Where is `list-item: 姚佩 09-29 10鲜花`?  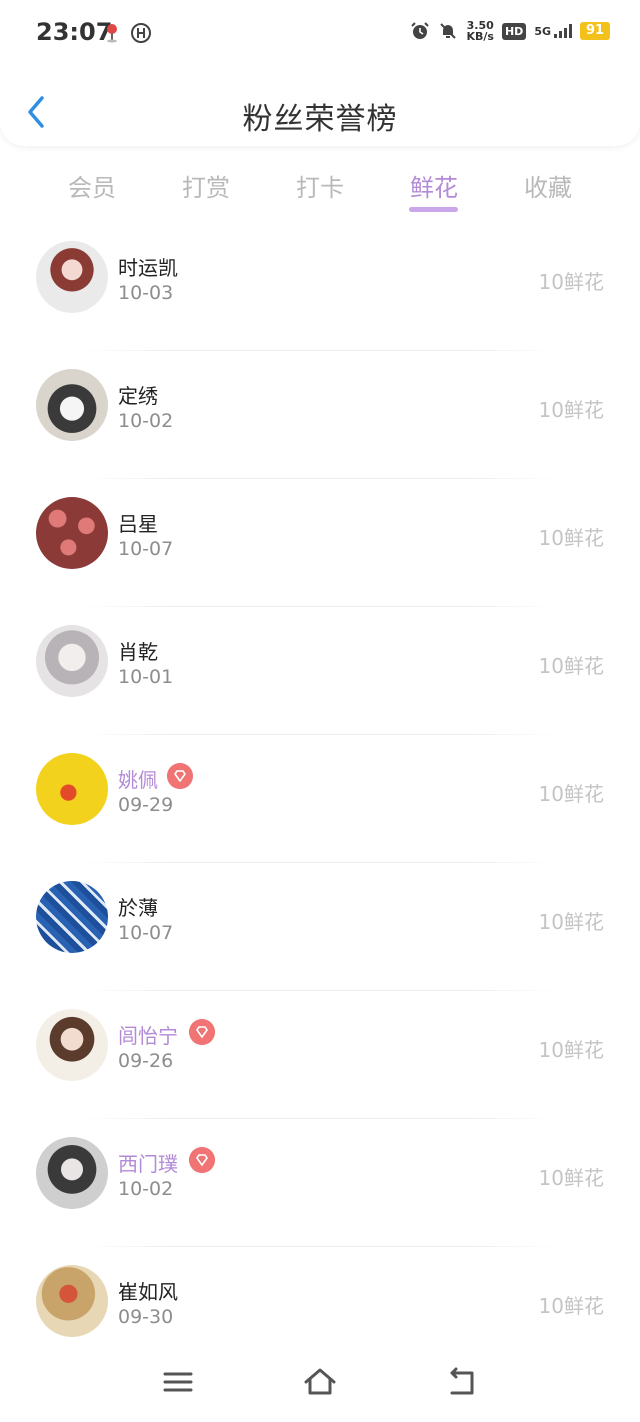 list-item: 姚佩 09-29 10鲜花 is located at coordinates (320, 798).